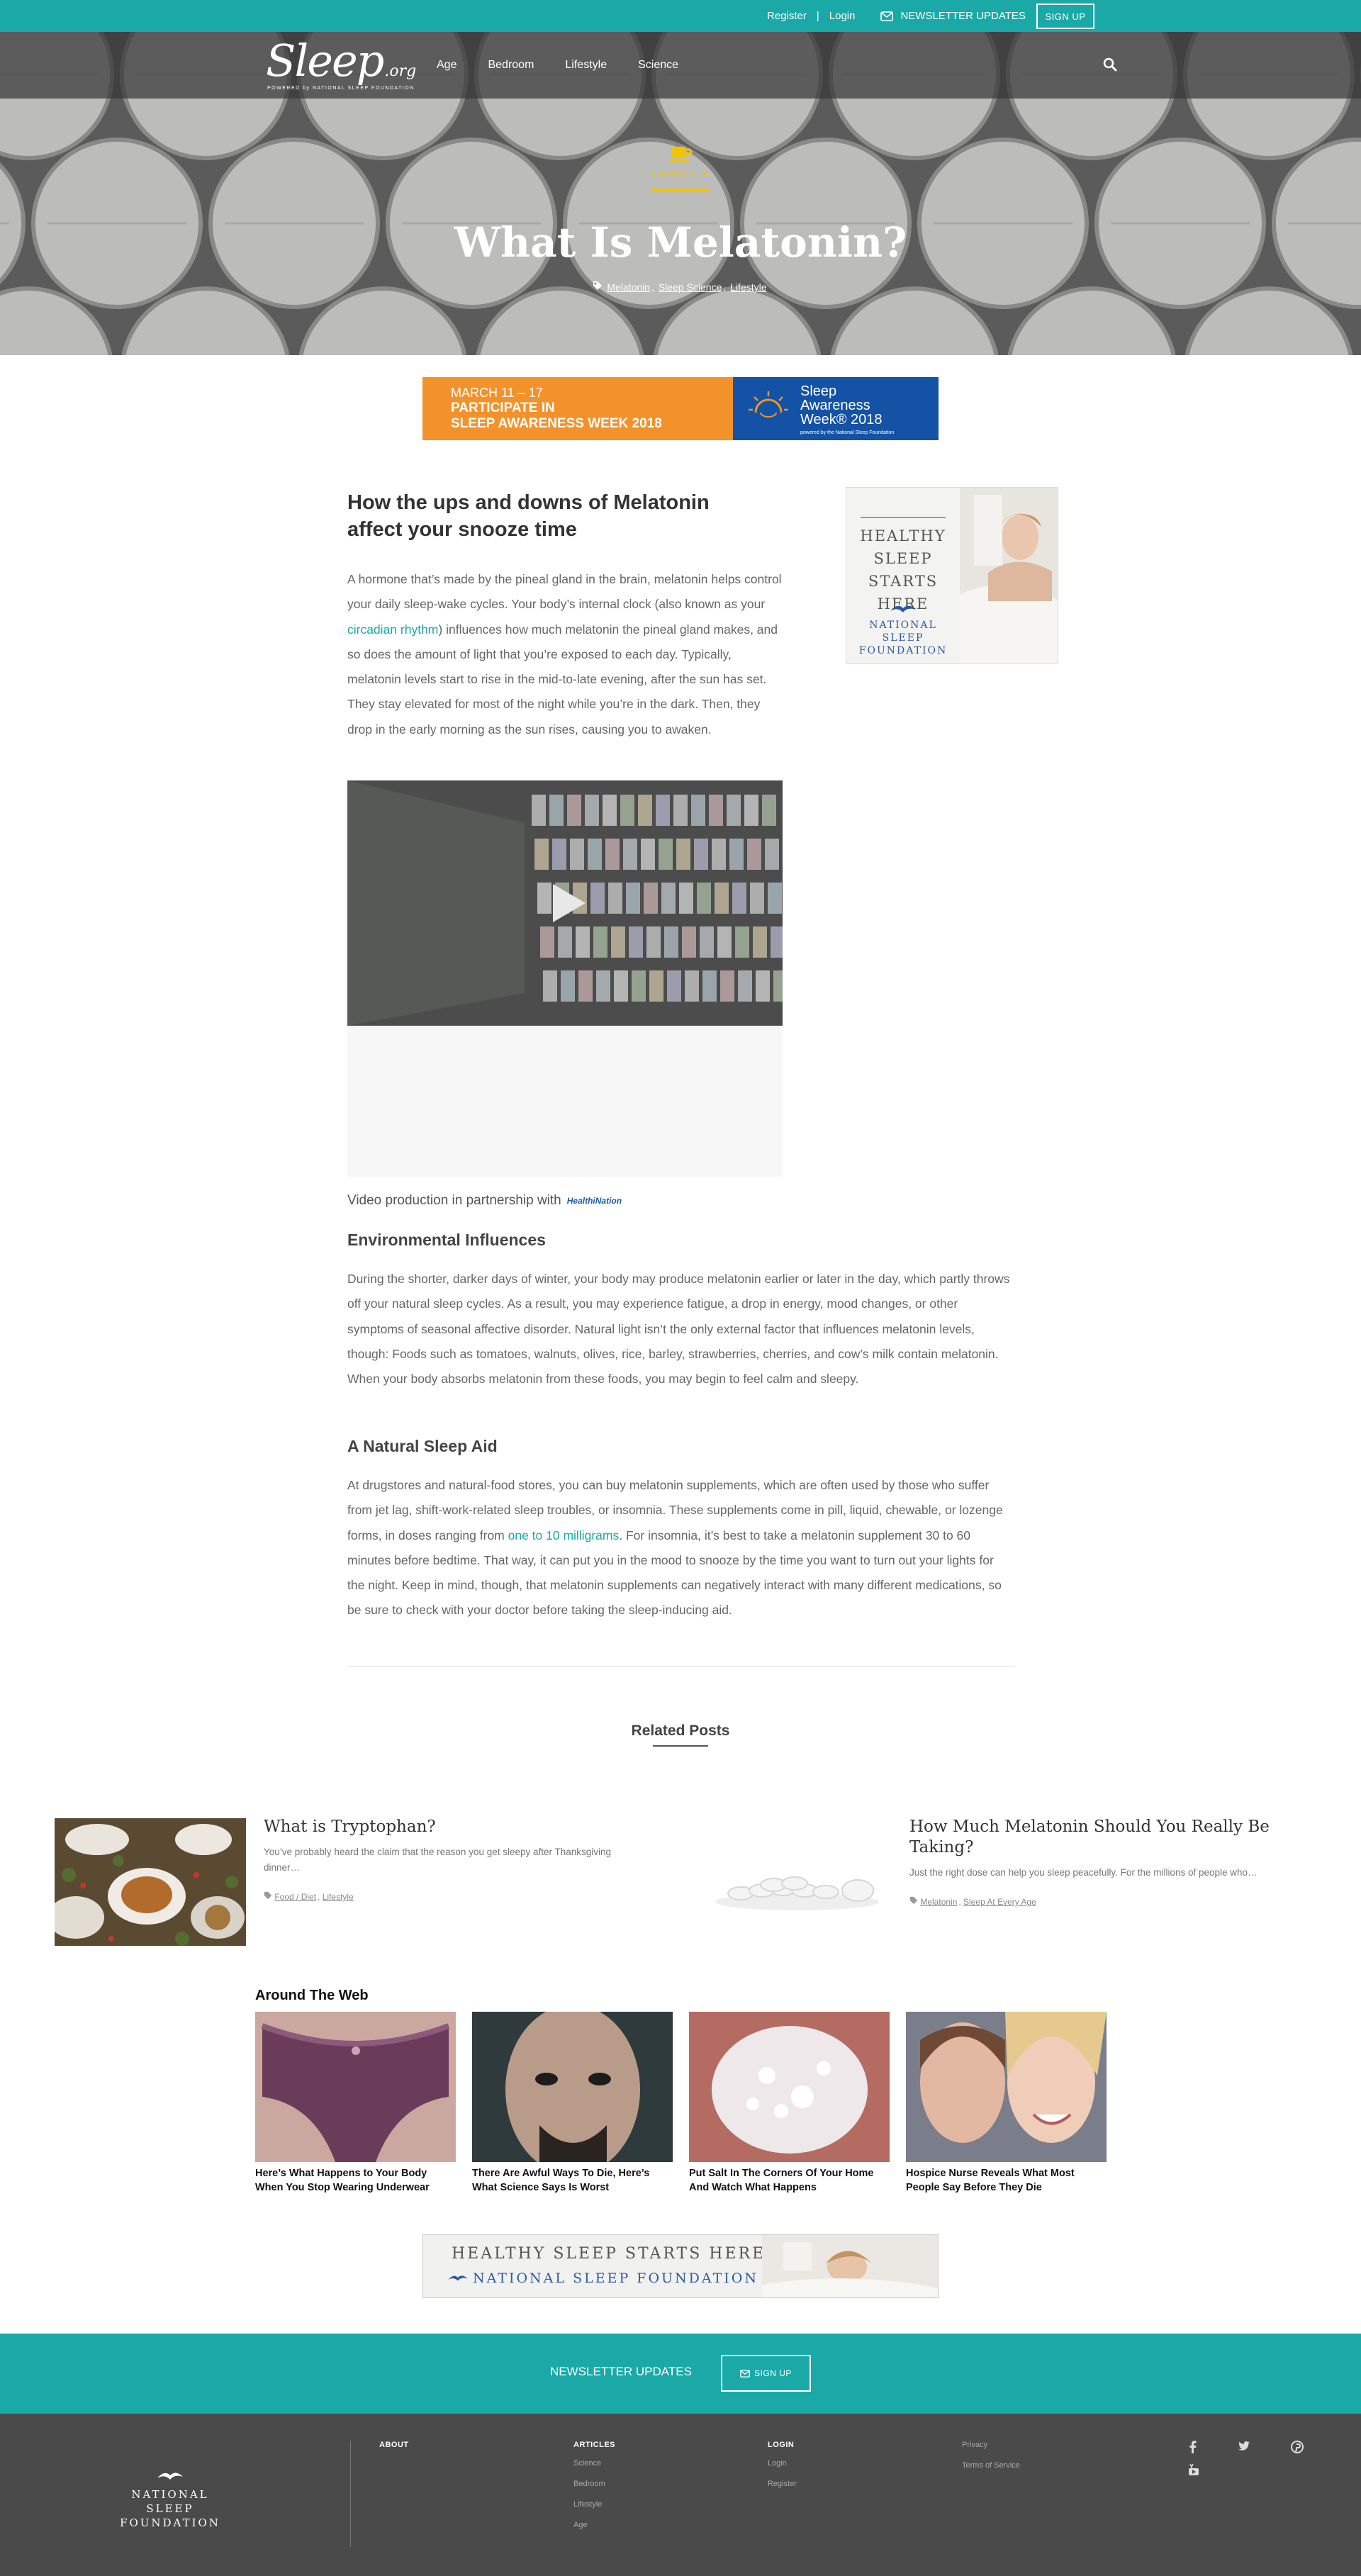 Image resolution: width=1361 pixels, height=2576 pixels. Describe the element at coordinates (939, 1902) in the screenshot. I see `tag-melatonin: Melatonin` at that location.